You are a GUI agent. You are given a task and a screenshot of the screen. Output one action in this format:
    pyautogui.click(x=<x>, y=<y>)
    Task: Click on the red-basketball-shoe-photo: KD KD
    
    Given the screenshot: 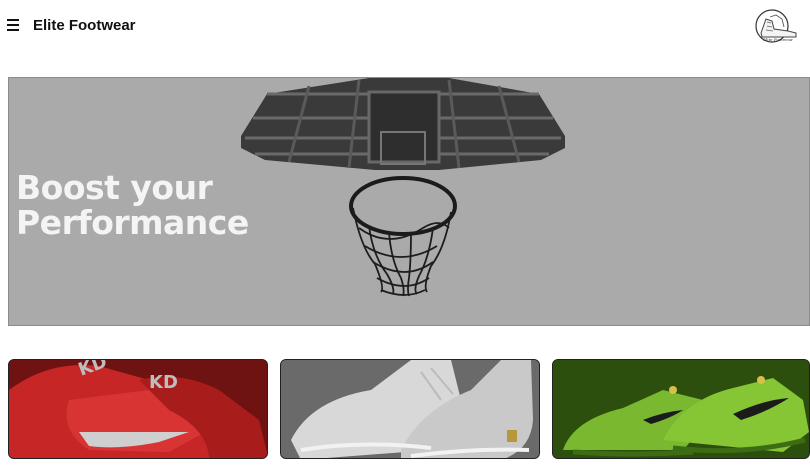 What is the action you would take?
    pyautogui.click(x=138, y=409)
    